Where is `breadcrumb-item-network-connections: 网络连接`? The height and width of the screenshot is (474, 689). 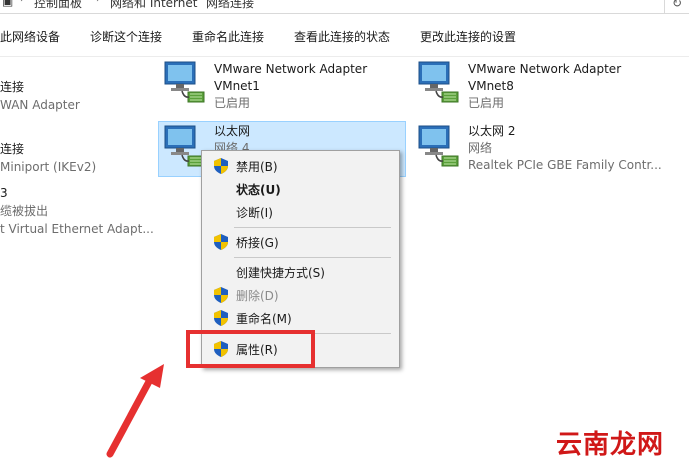
breadcrumb-item-network-connections: 网络连接 is located at coordinates (230, 5).